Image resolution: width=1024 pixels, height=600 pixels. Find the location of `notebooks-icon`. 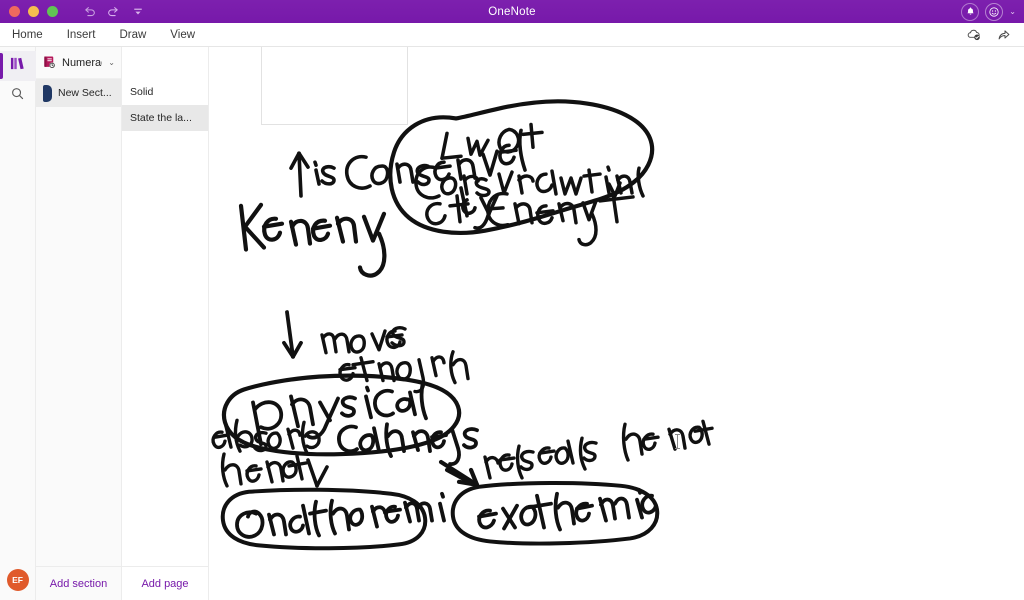

notebooks-icon is located at coordinates (17, 66).